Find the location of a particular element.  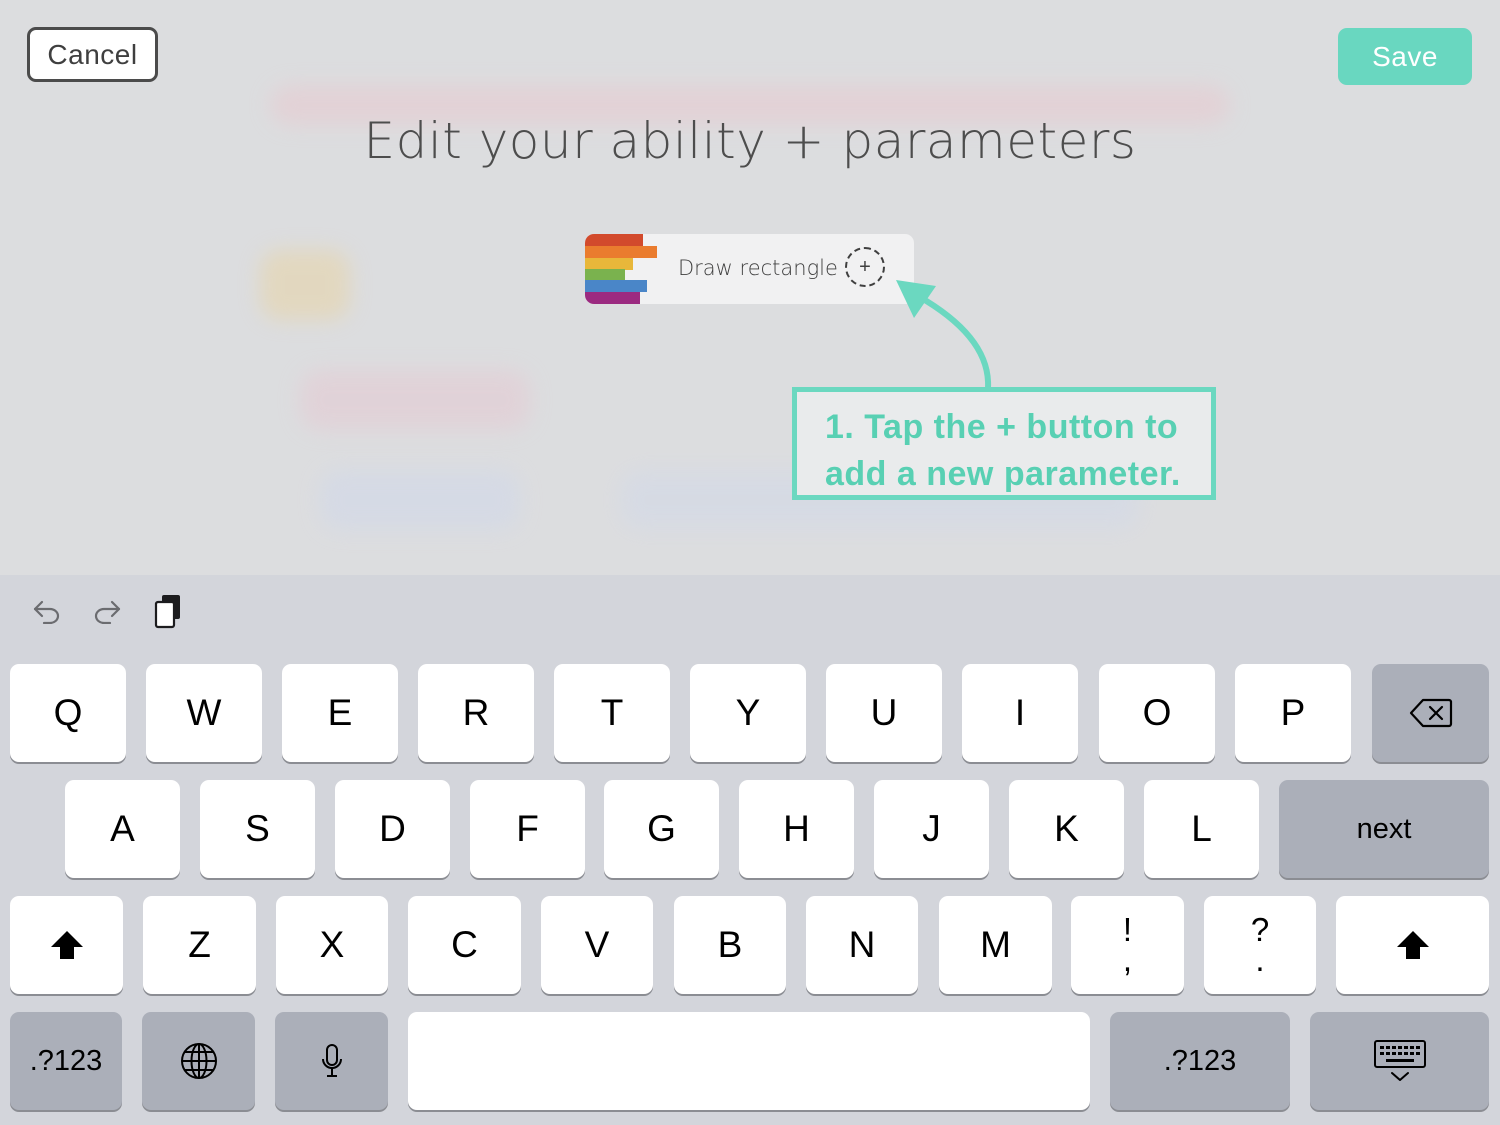

blurred-background-sprite is located at coordinates (305, 285).